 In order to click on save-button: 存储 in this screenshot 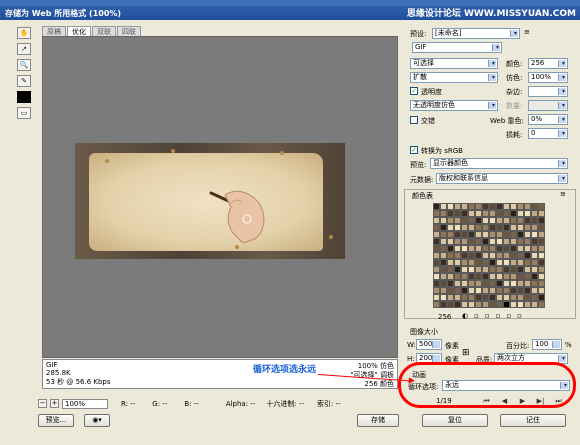, I will do `click(378, 420)`.